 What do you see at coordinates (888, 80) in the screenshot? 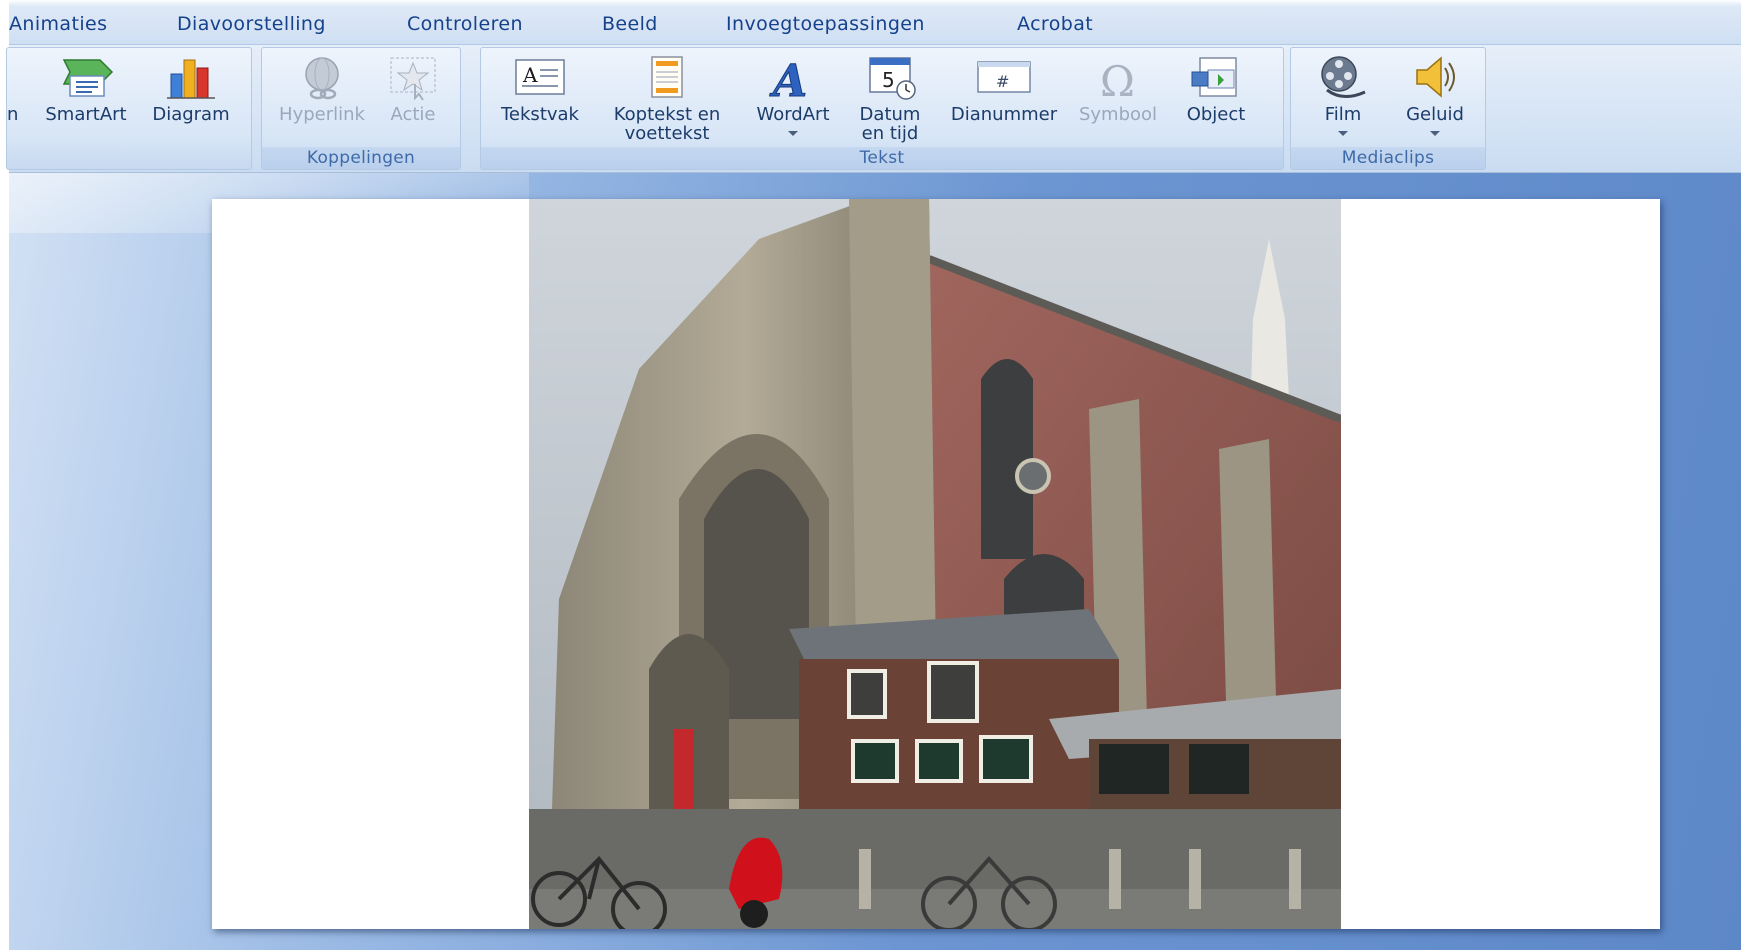
I see `svg-text: 5` at bounding box center [888, 80].